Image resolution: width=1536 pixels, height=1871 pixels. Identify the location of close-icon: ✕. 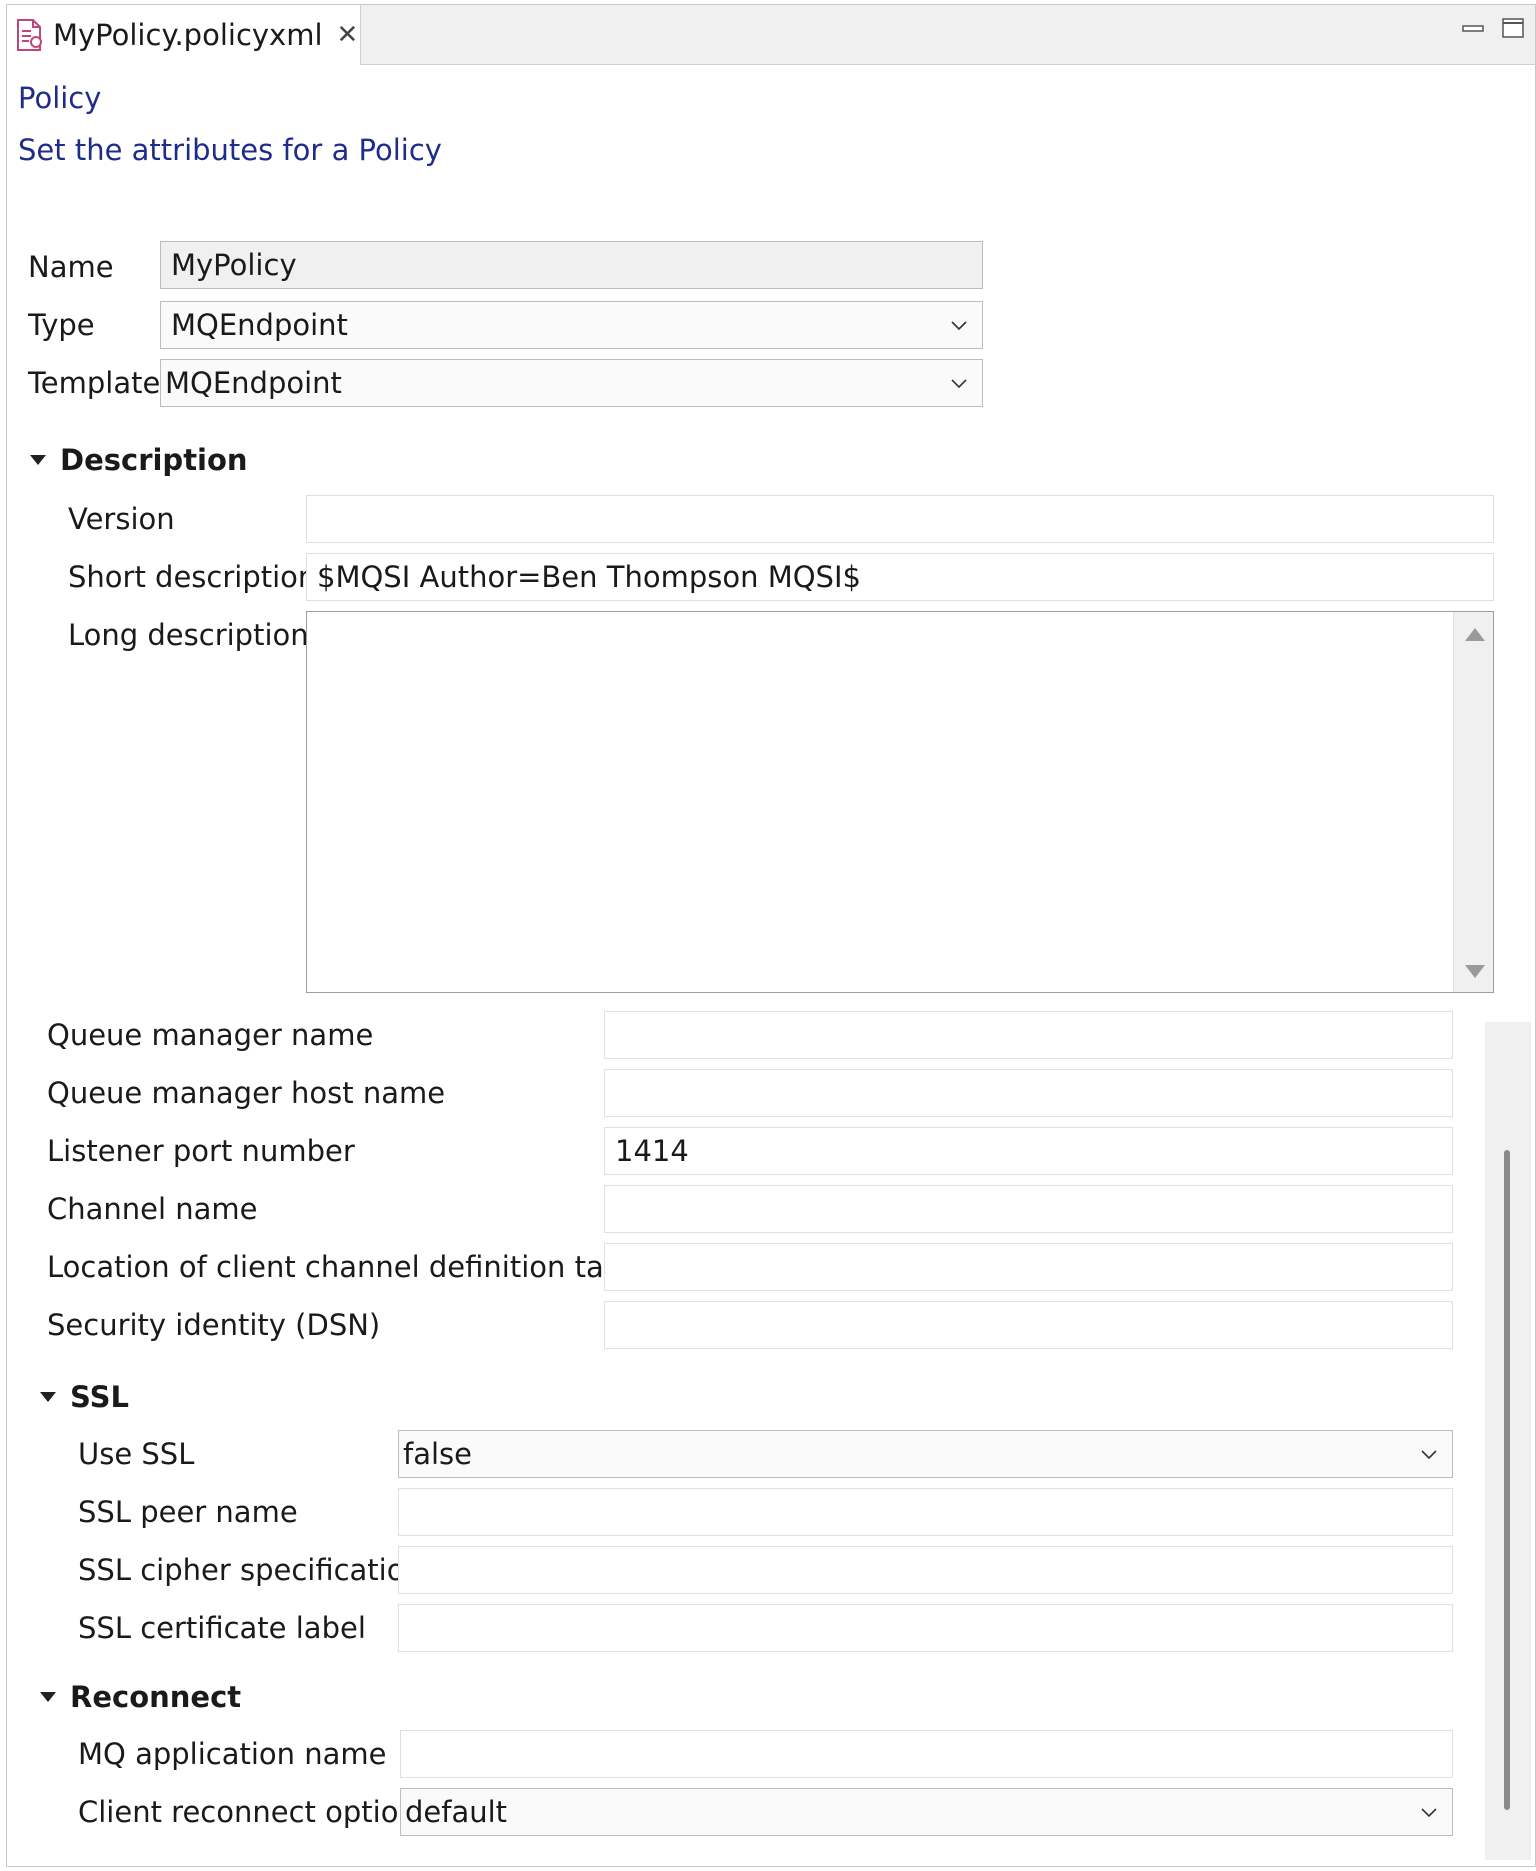
(348, 35).